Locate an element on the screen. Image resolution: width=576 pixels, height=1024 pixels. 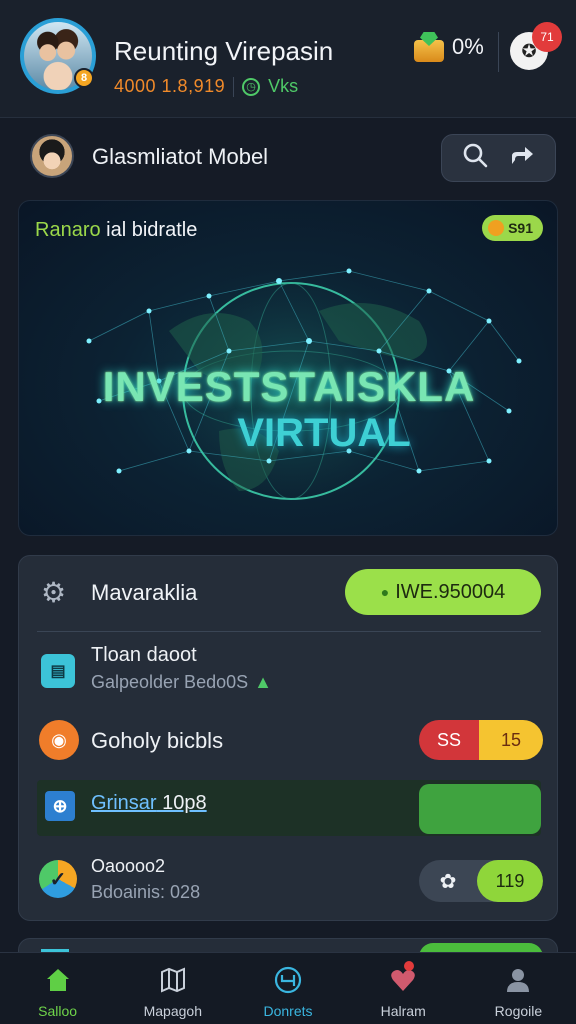
list-item: ⊕ Grinsar 10p8 is located at coordinates (289, 808).